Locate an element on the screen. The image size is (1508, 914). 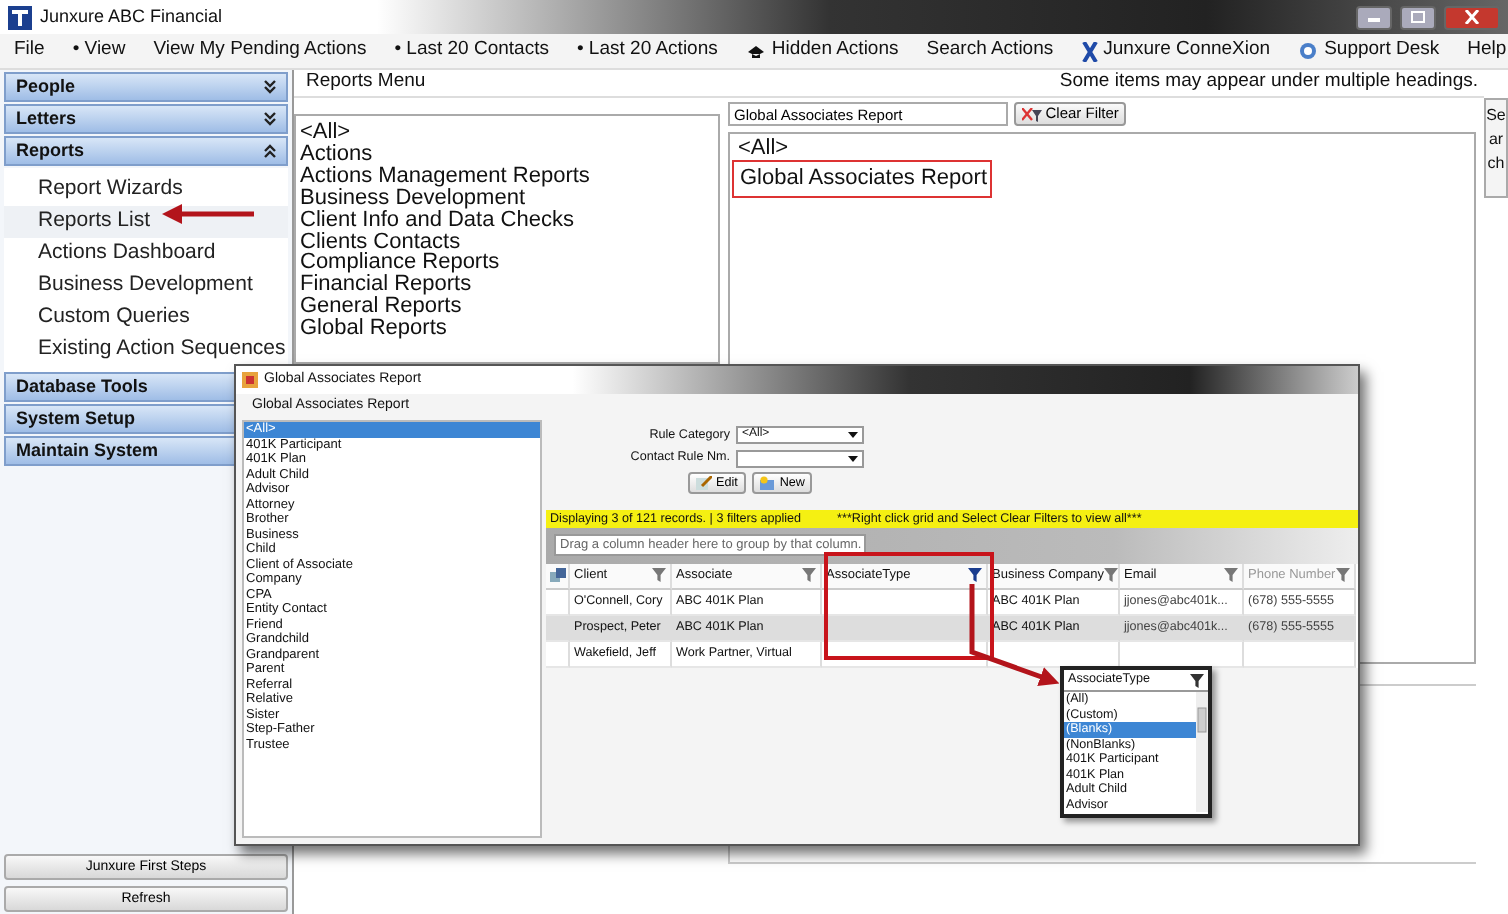
search-side-tab: Search is located at coordinates (1496, 148).